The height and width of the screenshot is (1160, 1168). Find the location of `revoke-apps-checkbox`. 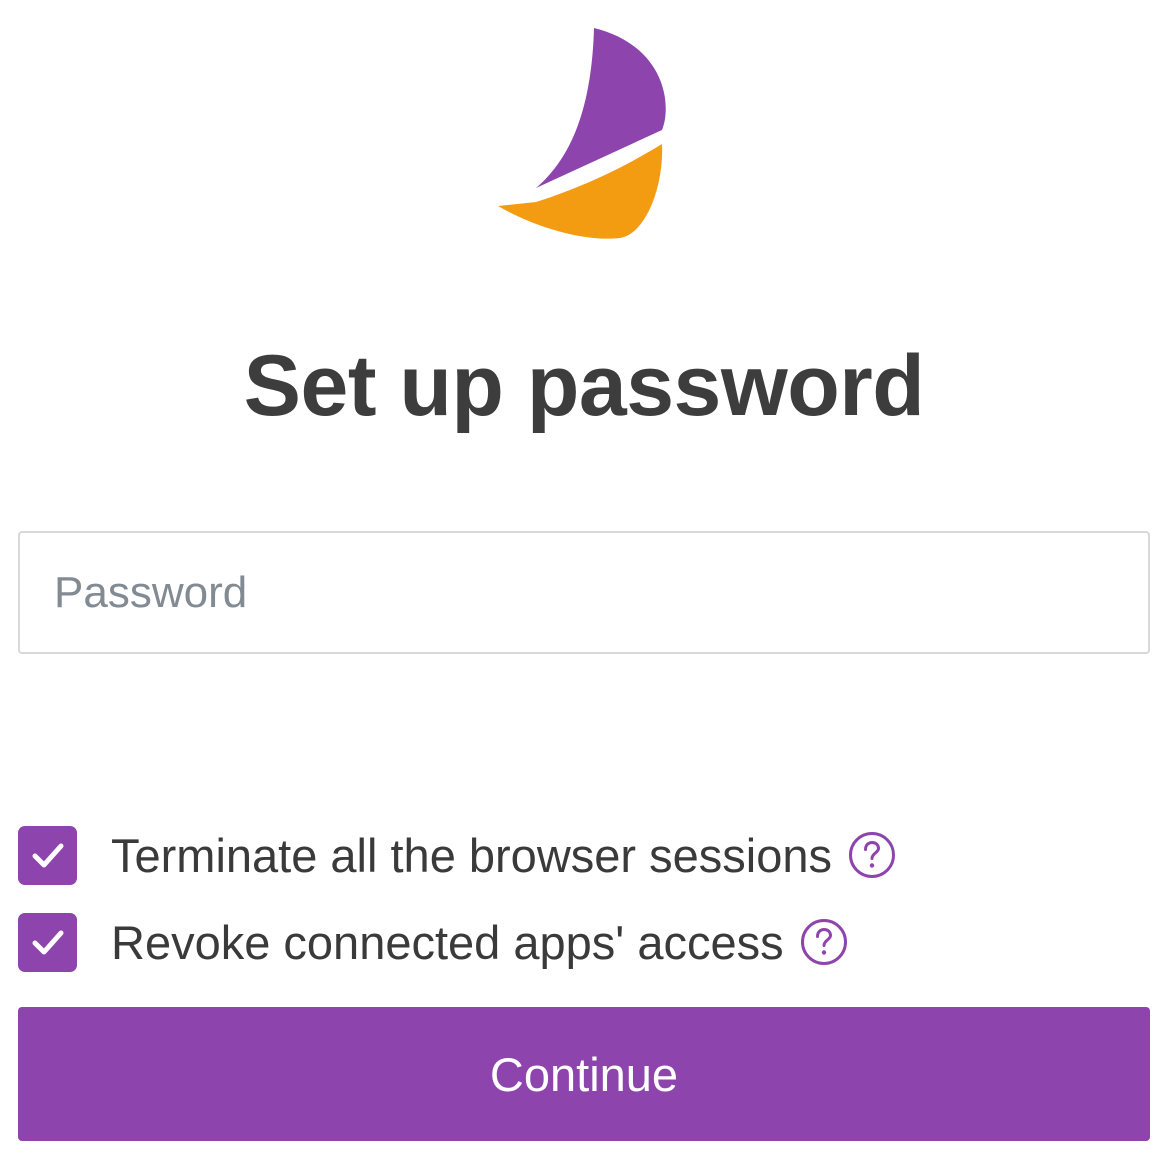

revoke-apps-checkbox is located at coordinates (47, 942).